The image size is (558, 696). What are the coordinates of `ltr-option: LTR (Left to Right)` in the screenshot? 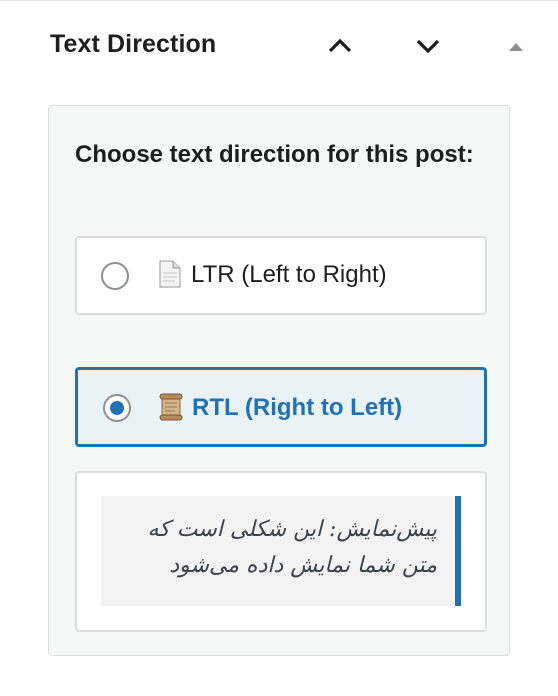 It's located at (281, 275).